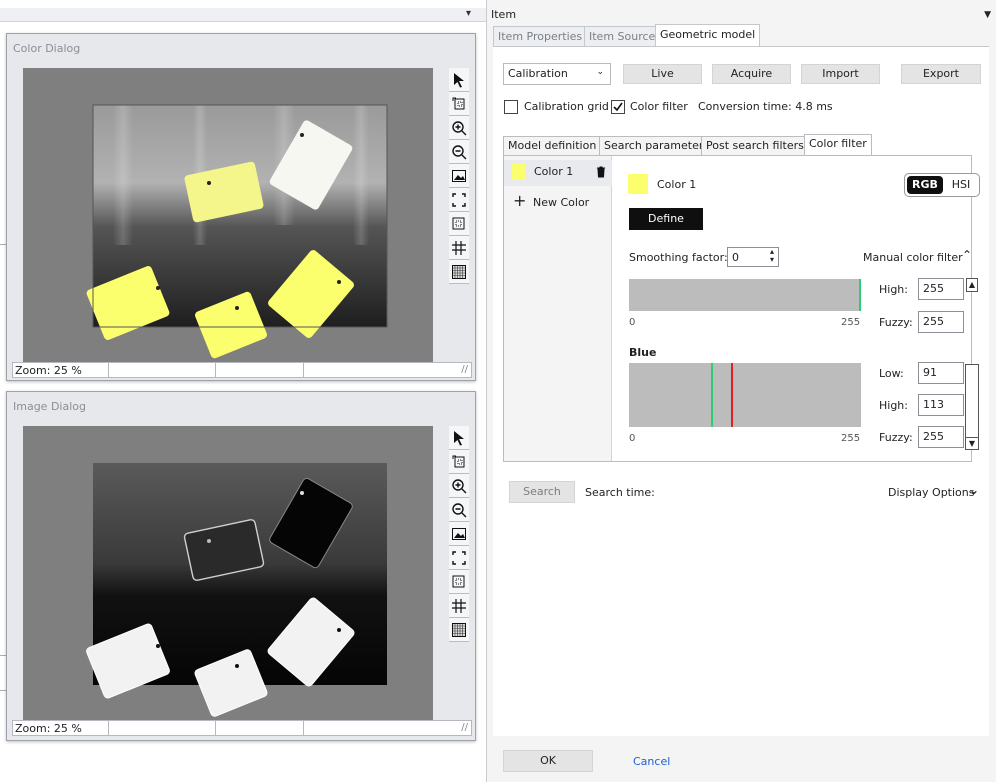 This screenshot has height=782, width=996. What do you see at coordinates (47, 48) in the screenshot?
I see `color-dialog-title: Color Dialog` at bounding box center [47, 48].